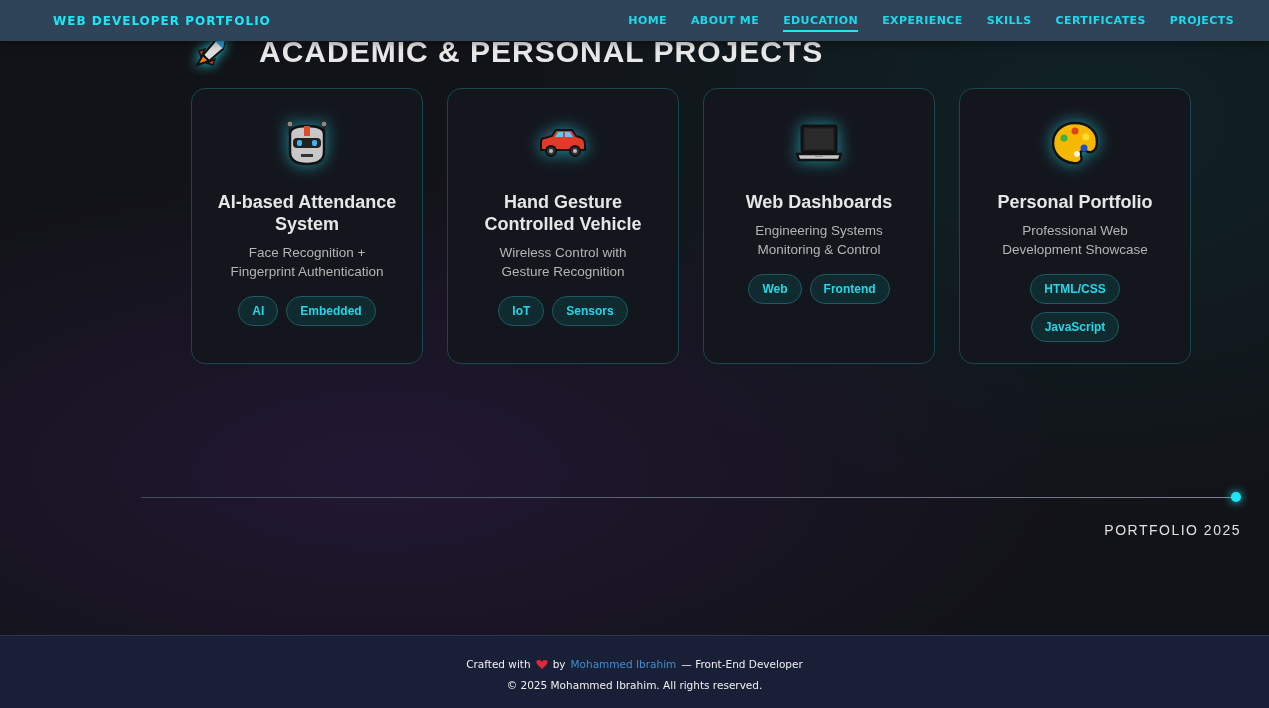  What do you see at coordinates (307, 262) in the screenshot?
I see `project-description: Face Recognition + Fingerprint Authentication` at bounding box center [307, 262].